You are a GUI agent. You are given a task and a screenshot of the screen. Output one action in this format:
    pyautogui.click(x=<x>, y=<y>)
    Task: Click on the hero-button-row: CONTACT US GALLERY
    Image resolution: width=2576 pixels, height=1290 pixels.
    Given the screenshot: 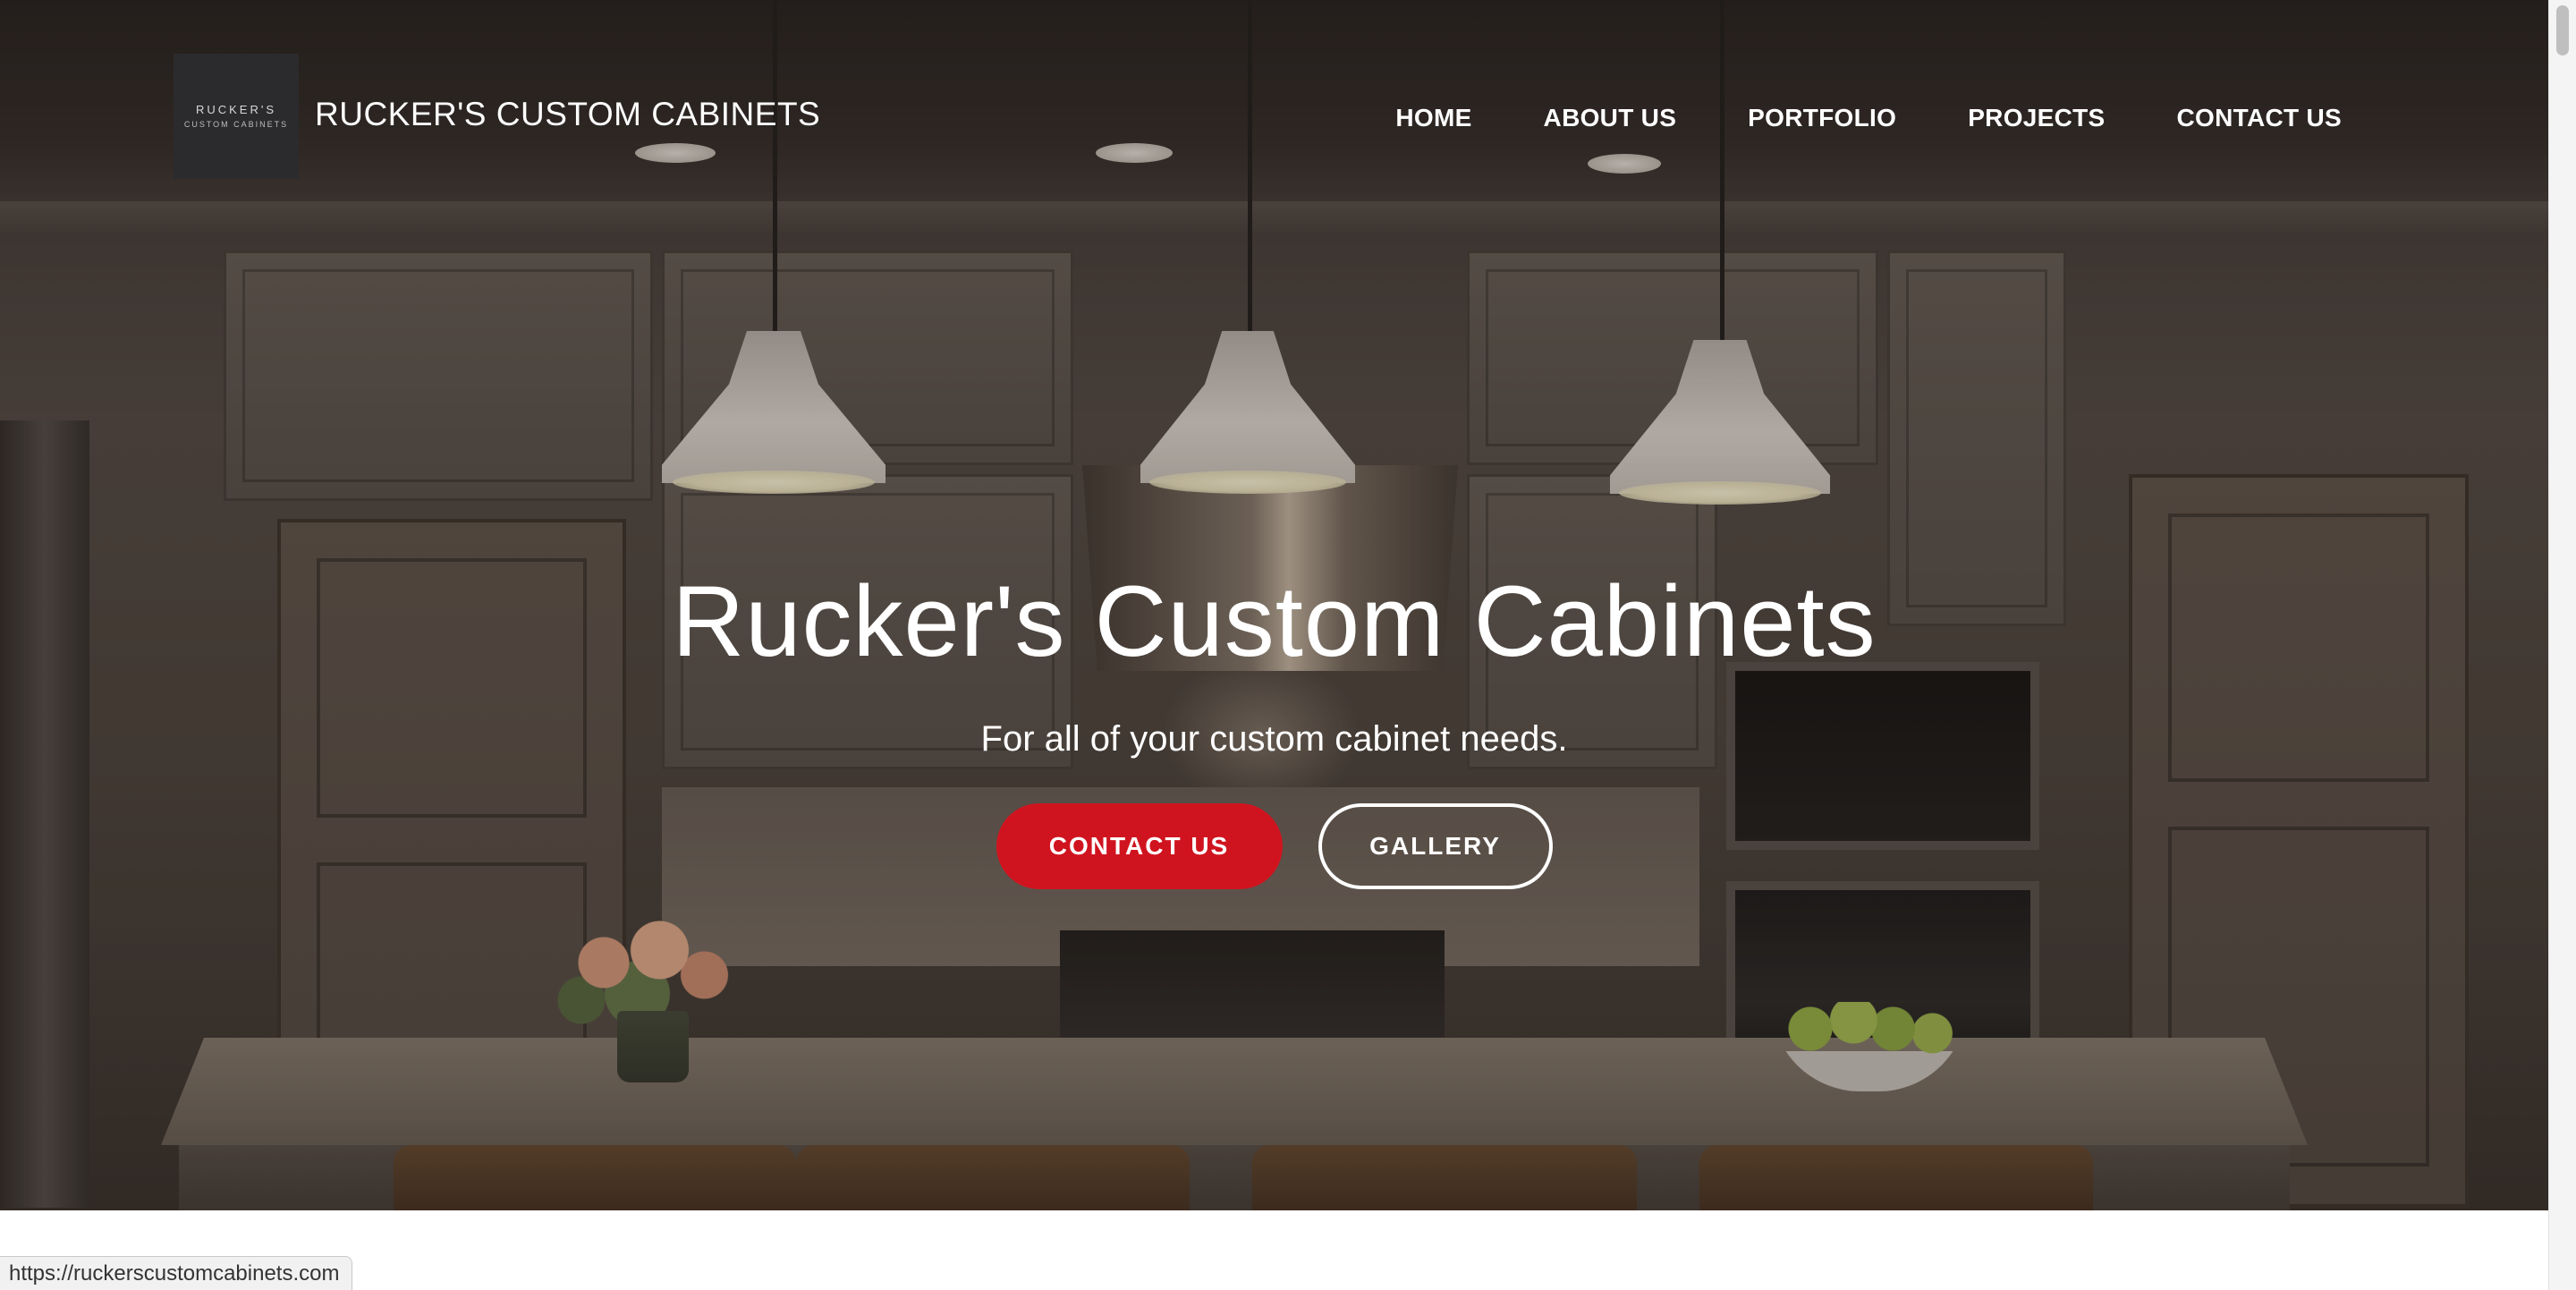 What is the action you would take?
    pyautogui.click(x=1274, y=846)
    